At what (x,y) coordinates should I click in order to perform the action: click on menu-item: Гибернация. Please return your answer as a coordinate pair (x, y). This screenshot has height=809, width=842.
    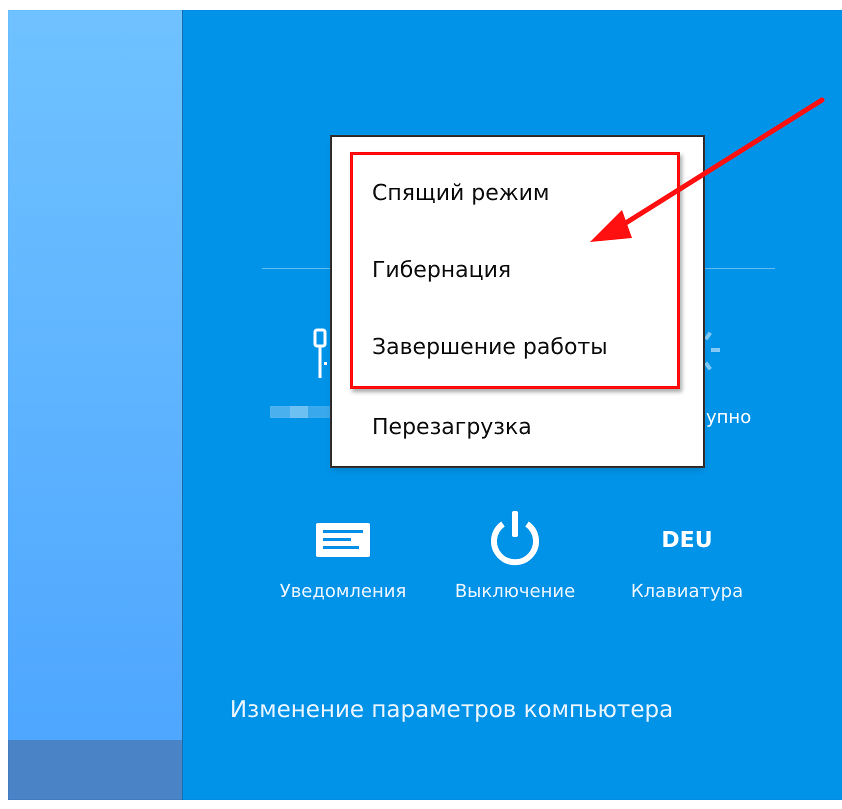
    Looking at the image, I should click on (524, 270).